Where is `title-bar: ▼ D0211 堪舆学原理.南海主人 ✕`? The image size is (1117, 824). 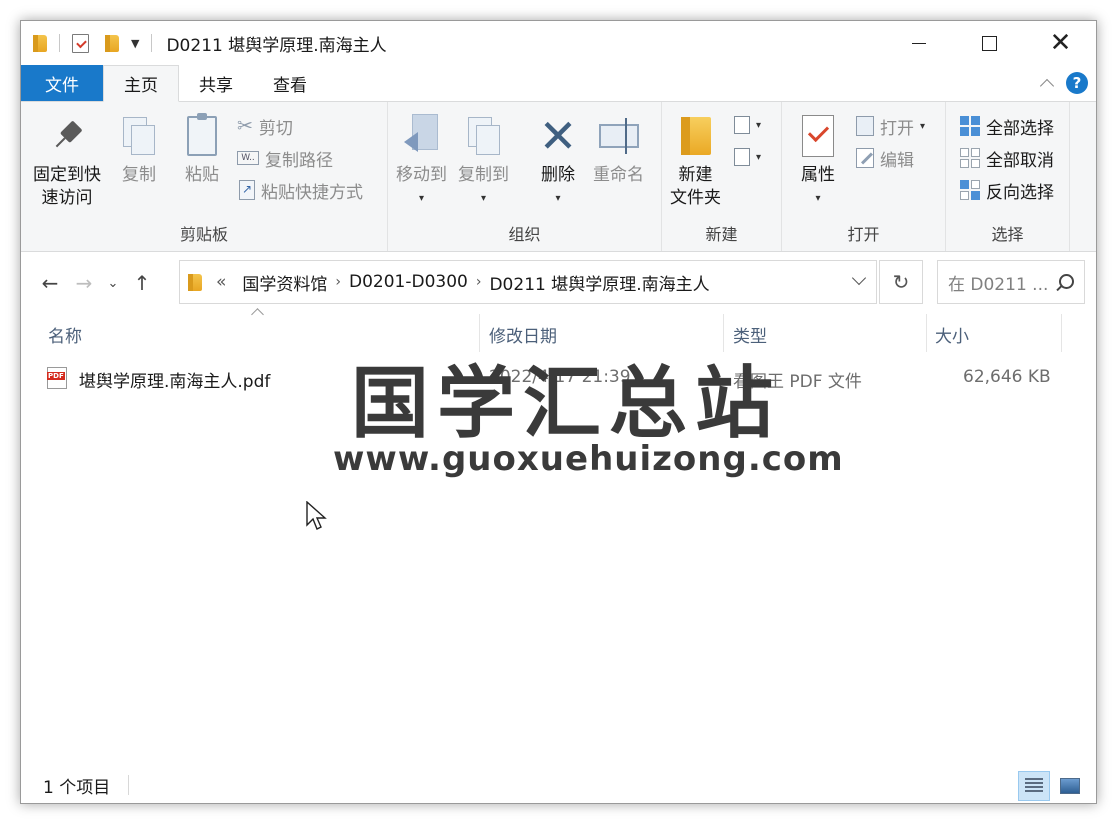 title-bar: ▼ D0211 堪舆学原理.南海主人 ✕ is located at coordinates (558, 43).